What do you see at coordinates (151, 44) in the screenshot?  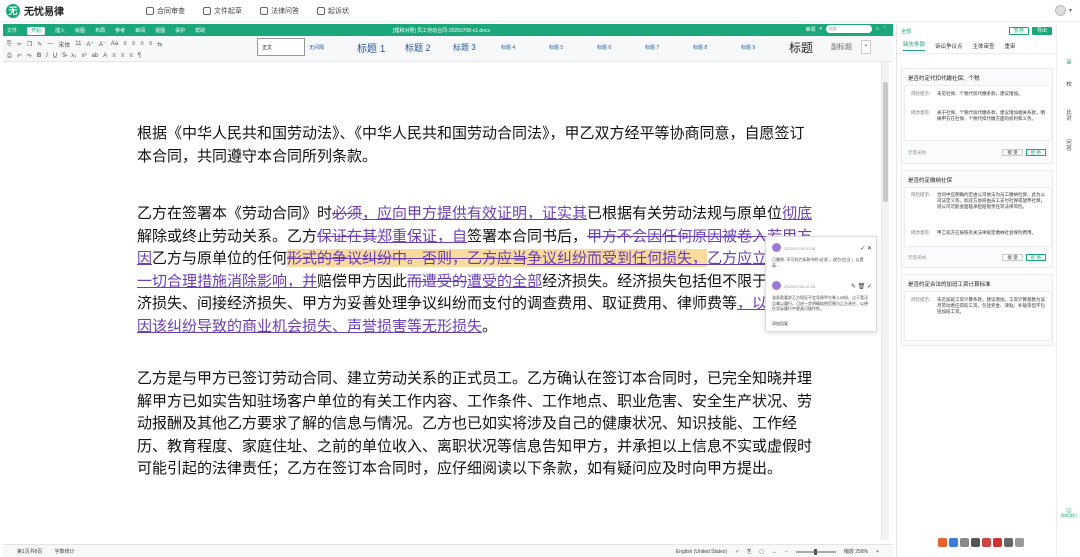 I see `toolbar-button-row1-13: ≡` at bounding box center [151, 44].